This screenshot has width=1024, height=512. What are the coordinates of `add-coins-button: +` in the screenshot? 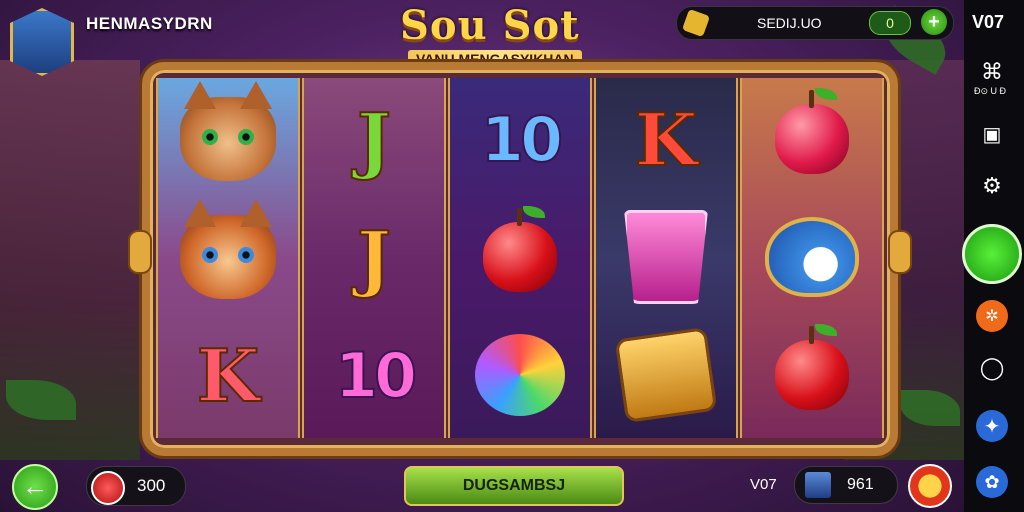 It's located at (934, 22).